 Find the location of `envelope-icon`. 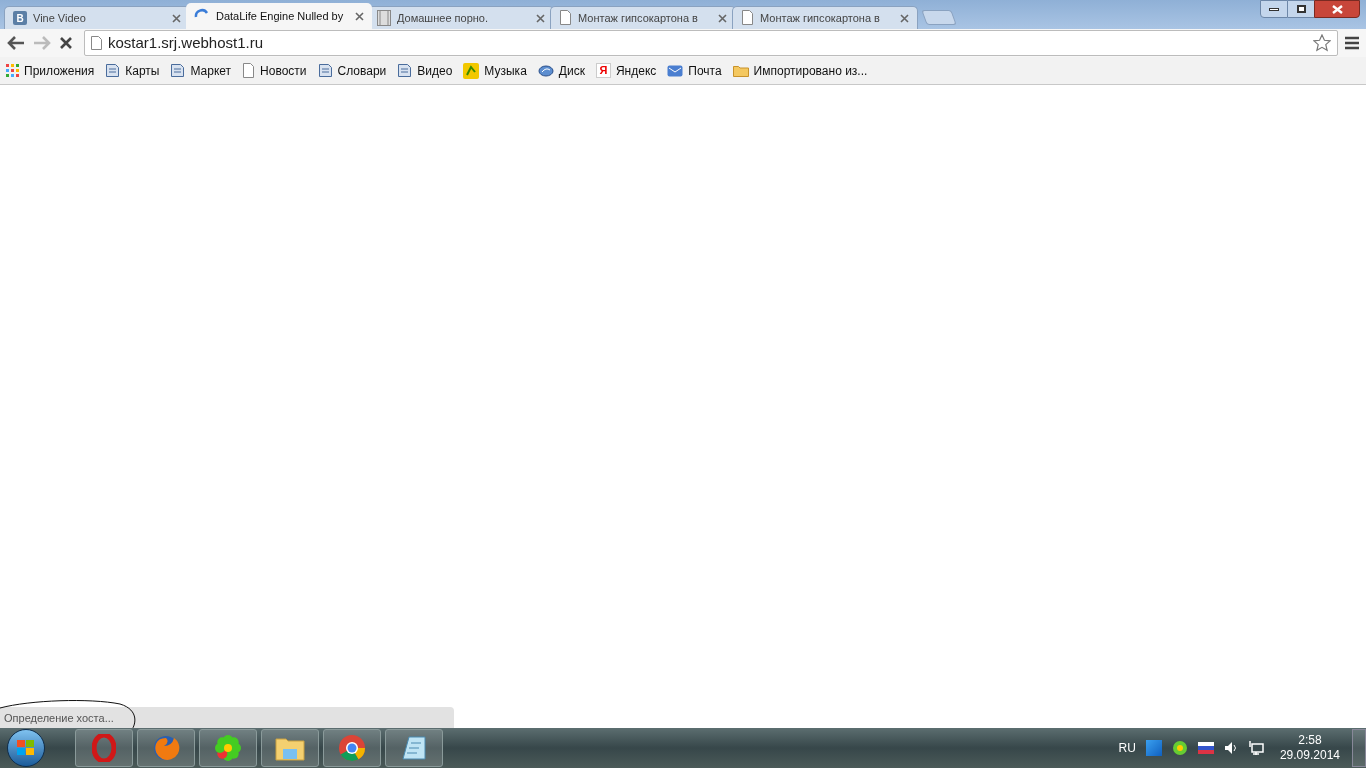

envelope-icon is located at coordinates (675, 70).